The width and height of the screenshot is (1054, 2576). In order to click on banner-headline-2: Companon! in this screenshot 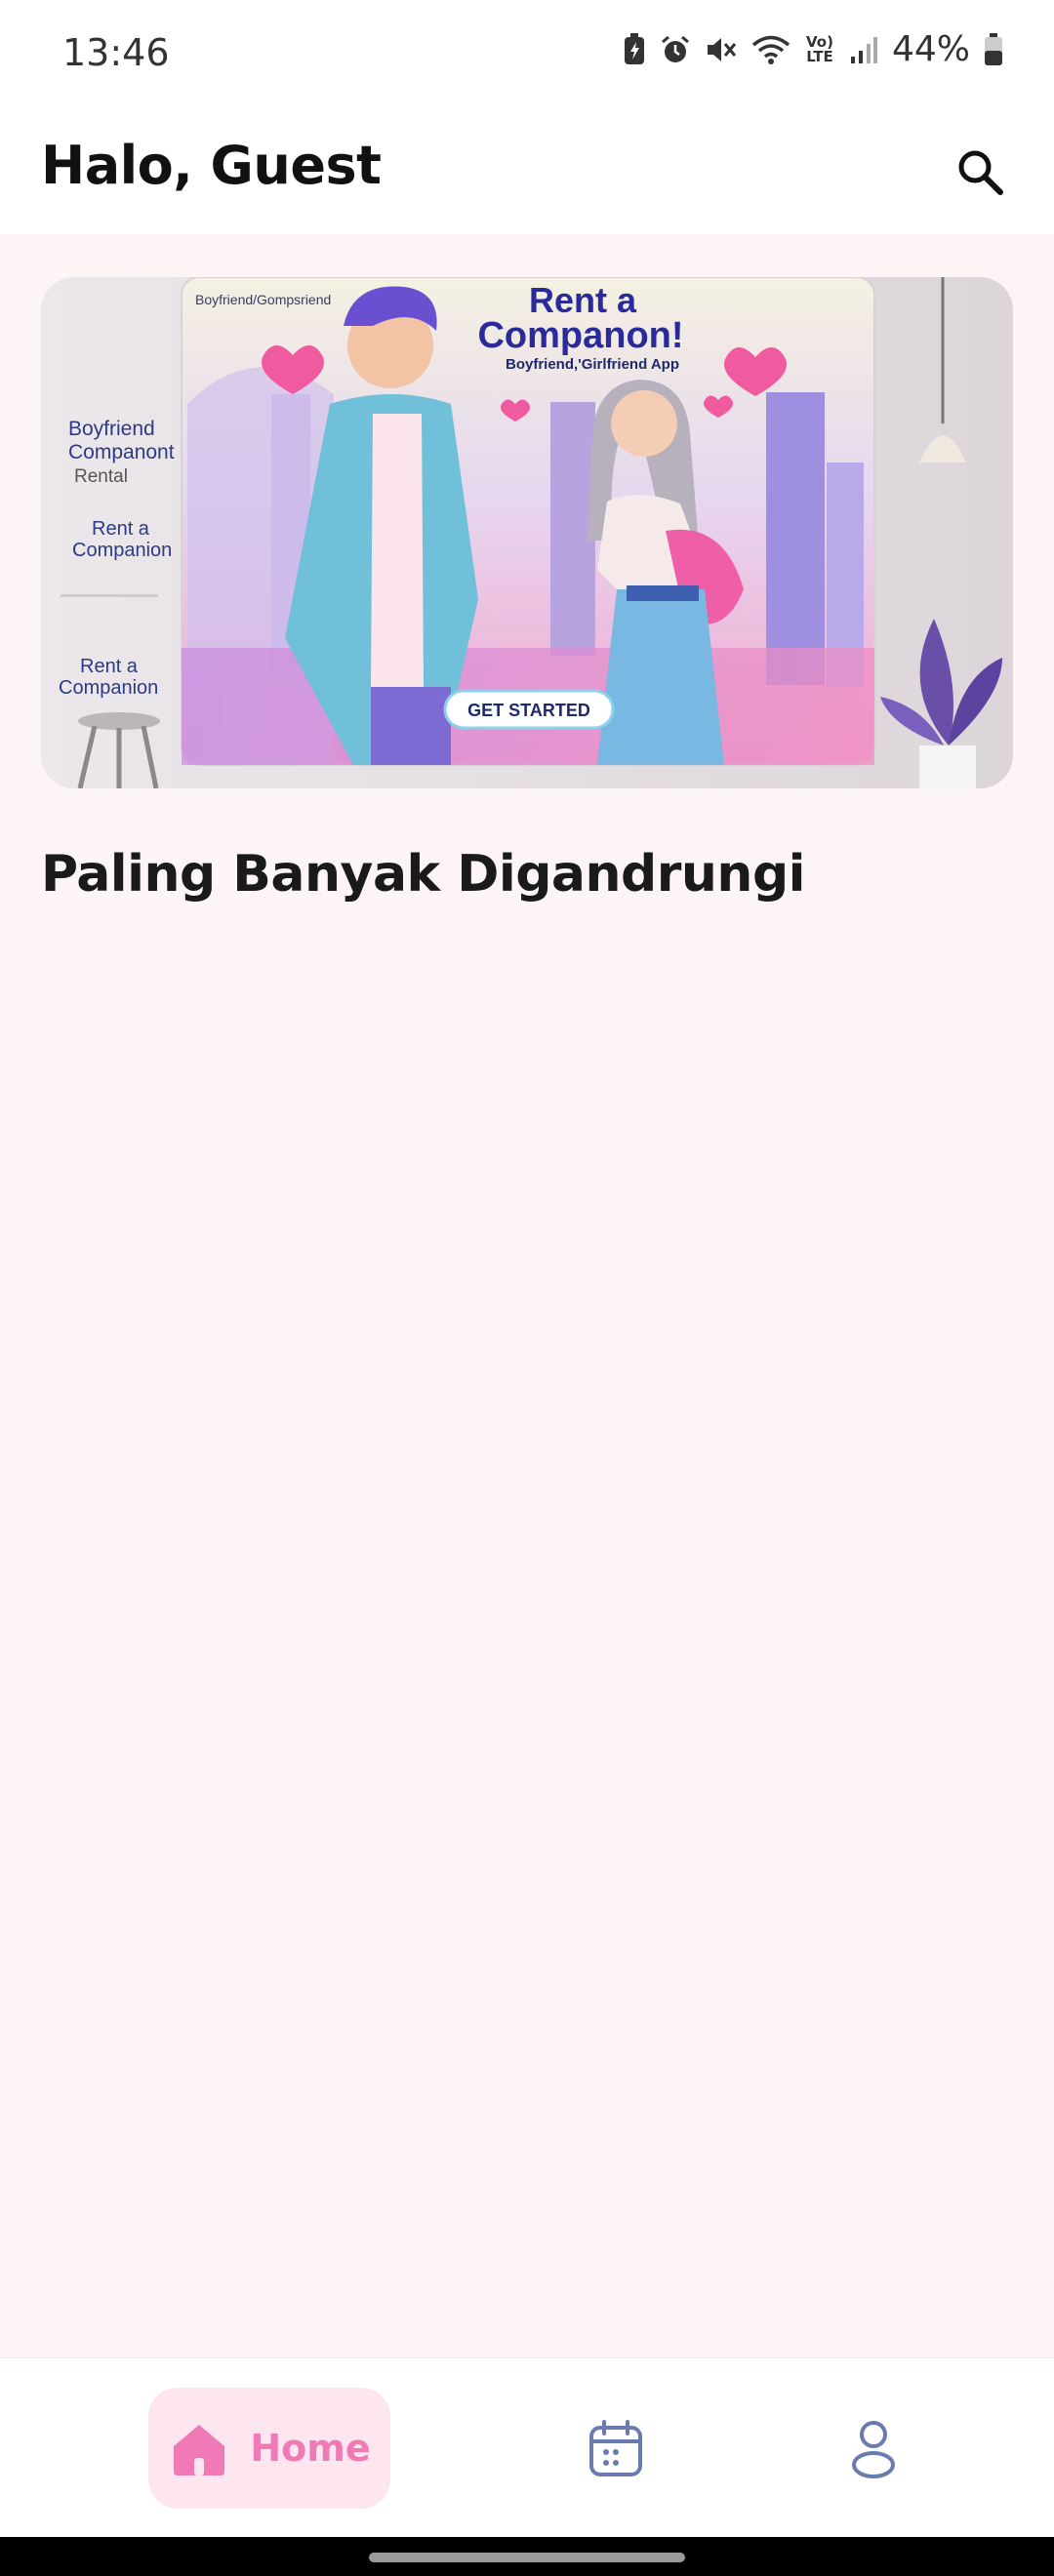, I will do `click(580, 335)`.